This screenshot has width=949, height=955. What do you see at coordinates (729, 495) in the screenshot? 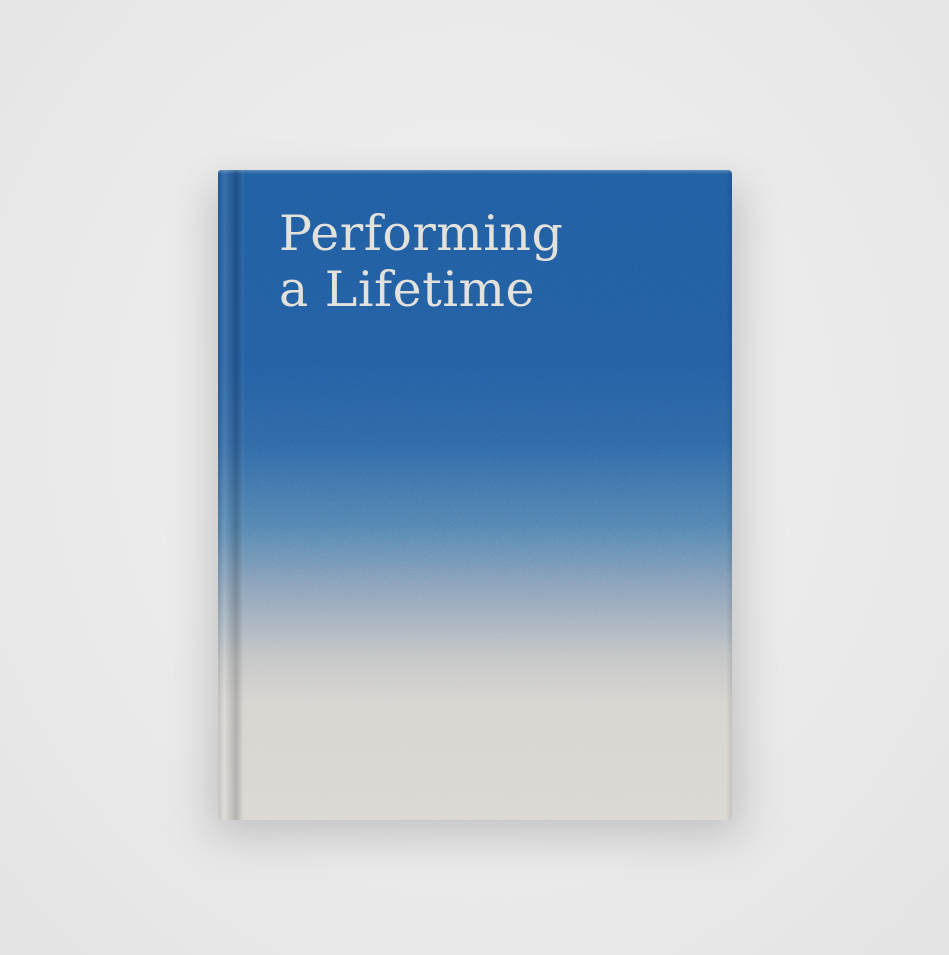
I see `book-right-edge` at bounding box center [729, 495].